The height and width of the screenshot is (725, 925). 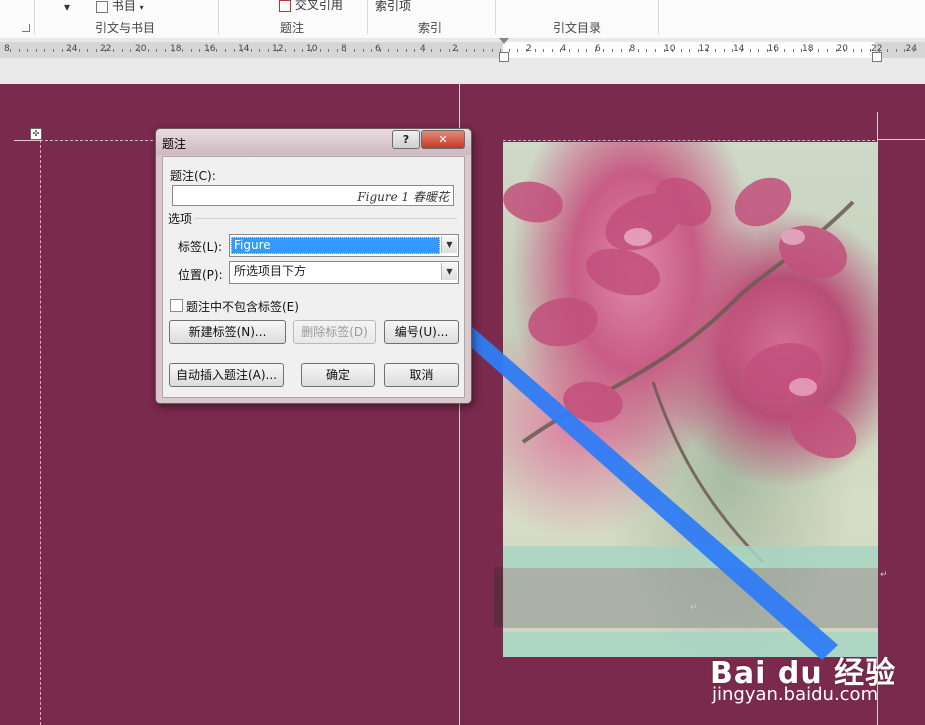 I want to click on position-select-value: 所选项目下方, so click(x=270, y=271).